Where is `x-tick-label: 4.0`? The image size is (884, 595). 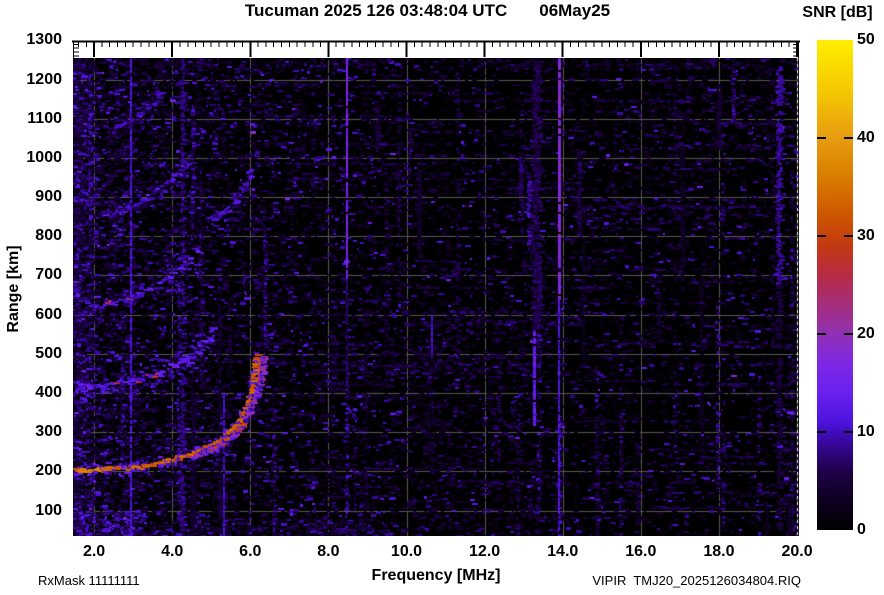 x-tick-label: 4.0 is located at coordinates (172, 551).